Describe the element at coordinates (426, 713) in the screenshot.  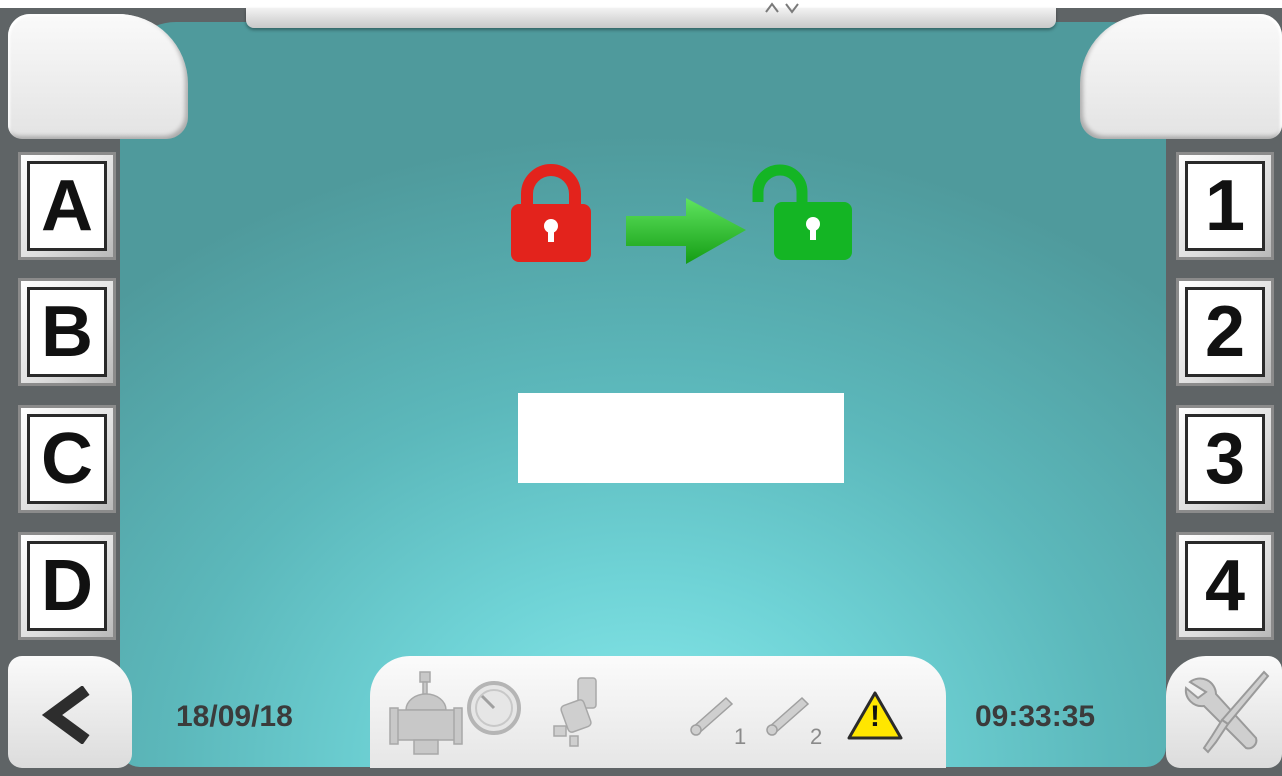
I see `valve-icon` at that location.